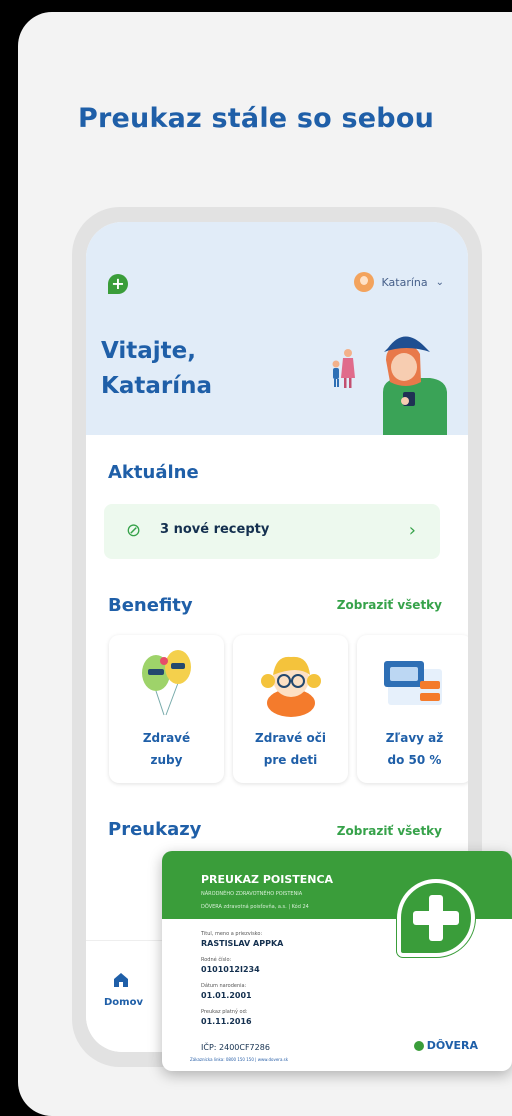 The width and height of the screenshot is (512, 1116). I want to click on section-title-aktualne: Aktuálne, so click(153, 472).